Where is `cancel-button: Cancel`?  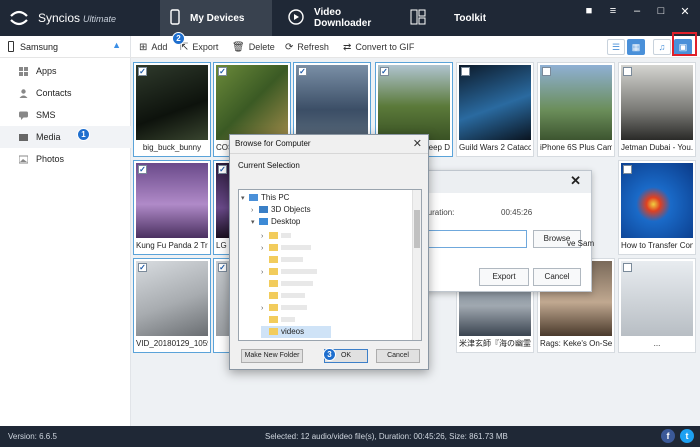 cancel-button: Cancel is located at coordinates (398, 356).